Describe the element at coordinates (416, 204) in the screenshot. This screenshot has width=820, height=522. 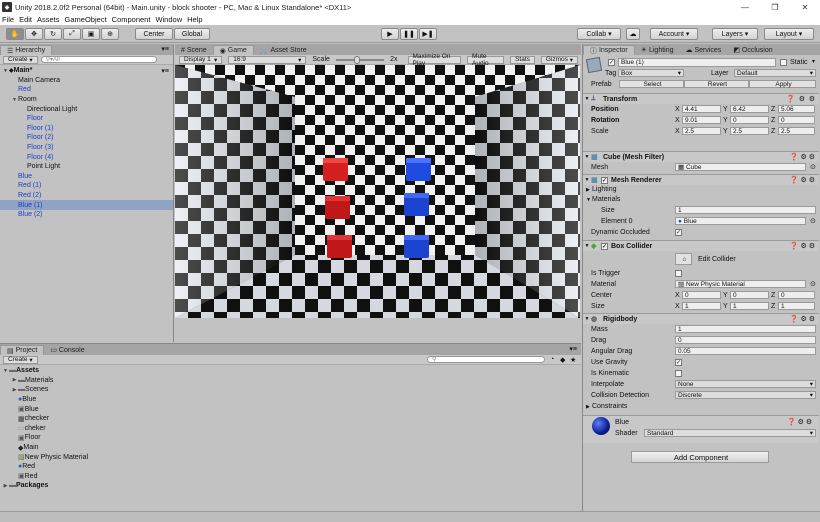
I see `blue-cube-middle` at that location.